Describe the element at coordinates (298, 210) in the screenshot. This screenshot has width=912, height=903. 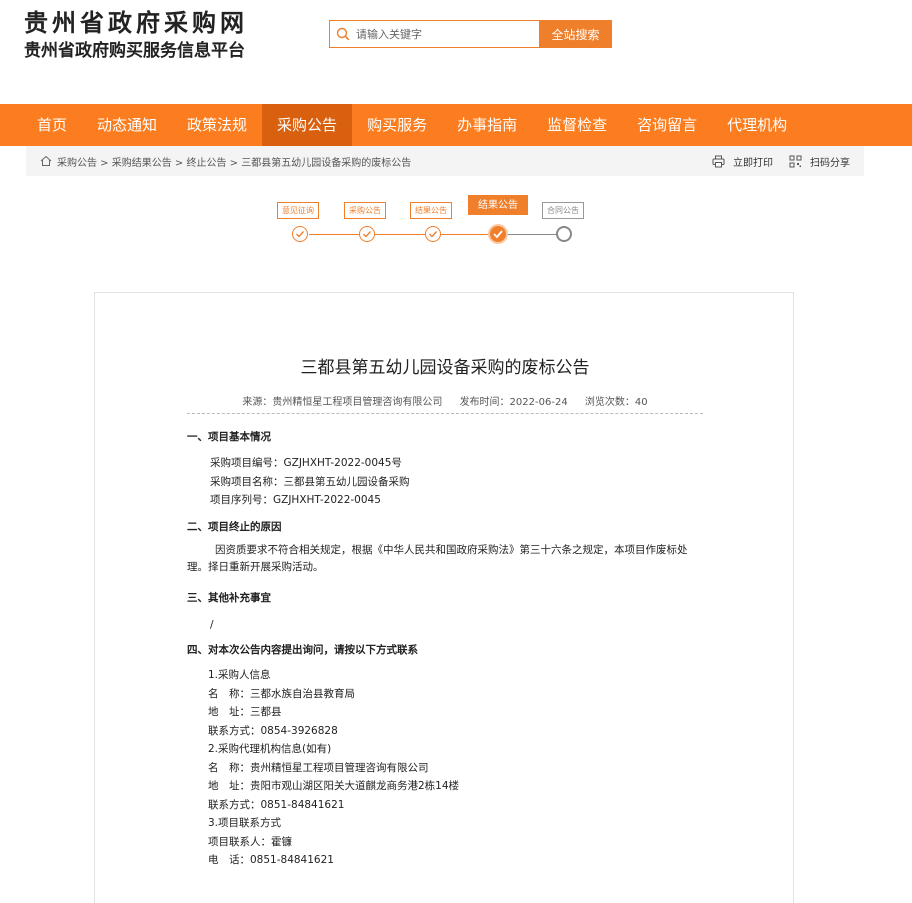
I see `step-label-consultation: 意见征询` at that location.